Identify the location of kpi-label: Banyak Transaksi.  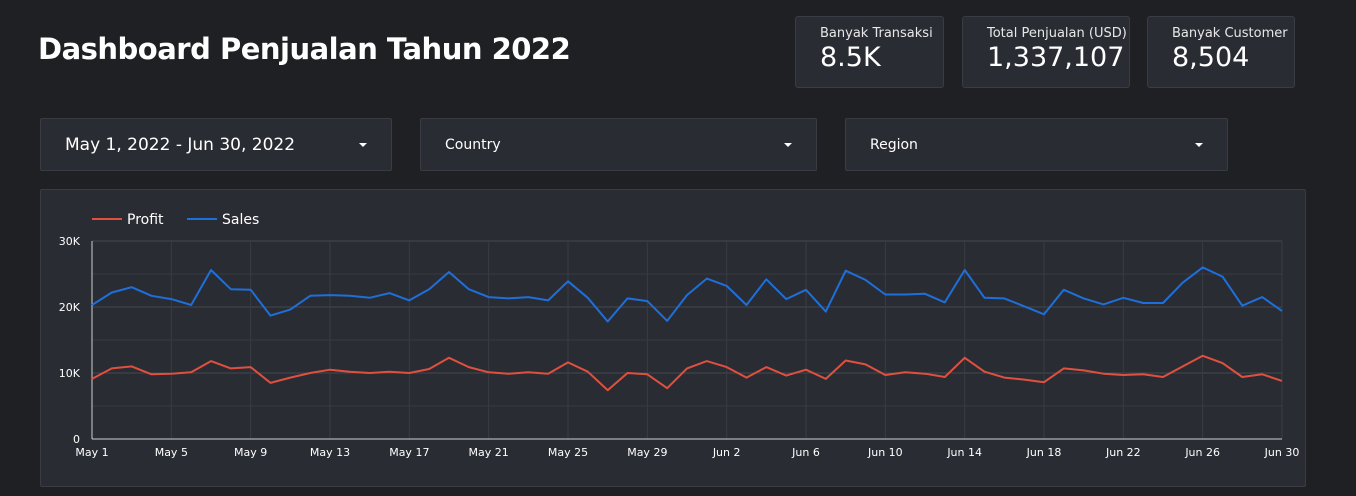
(876, 33).